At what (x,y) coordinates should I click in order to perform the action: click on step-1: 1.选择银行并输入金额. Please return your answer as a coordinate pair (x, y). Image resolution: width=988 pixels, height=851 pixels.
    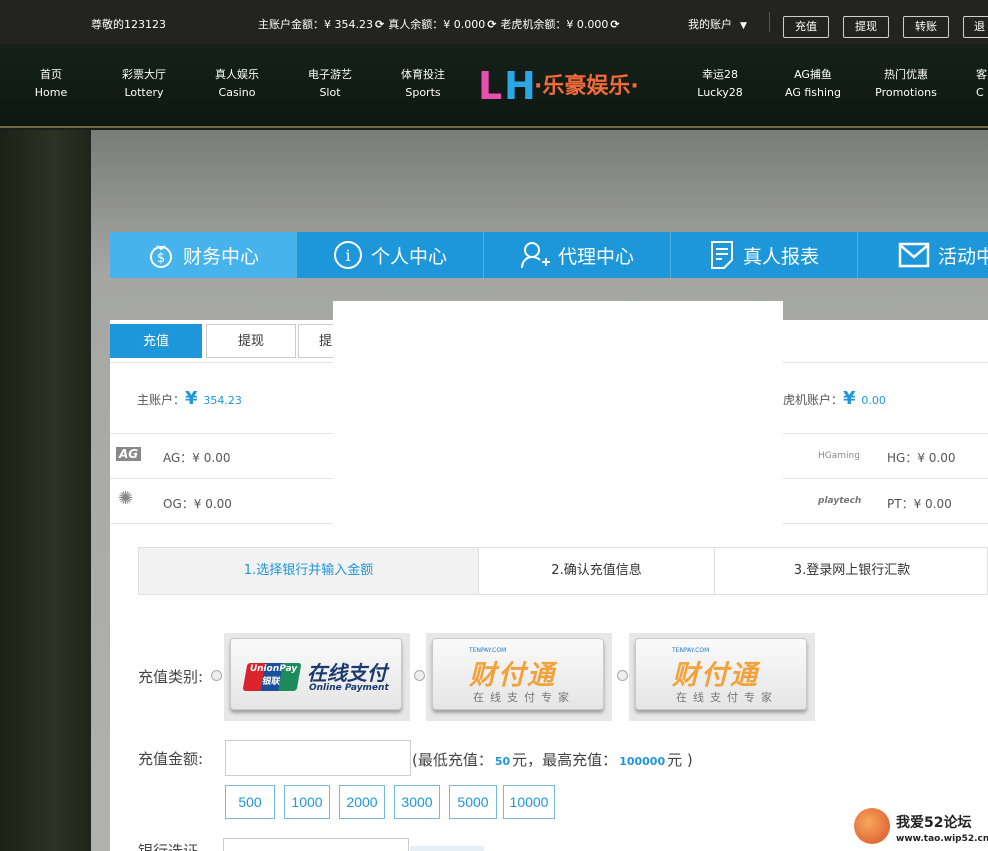
    Looking at the image, I should click on (309, 571).